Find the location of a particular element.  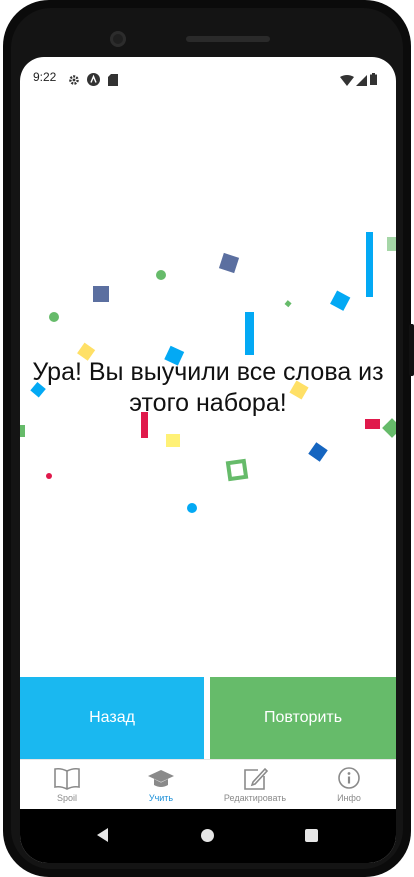

book-icon is located at coordinates (67, 778).